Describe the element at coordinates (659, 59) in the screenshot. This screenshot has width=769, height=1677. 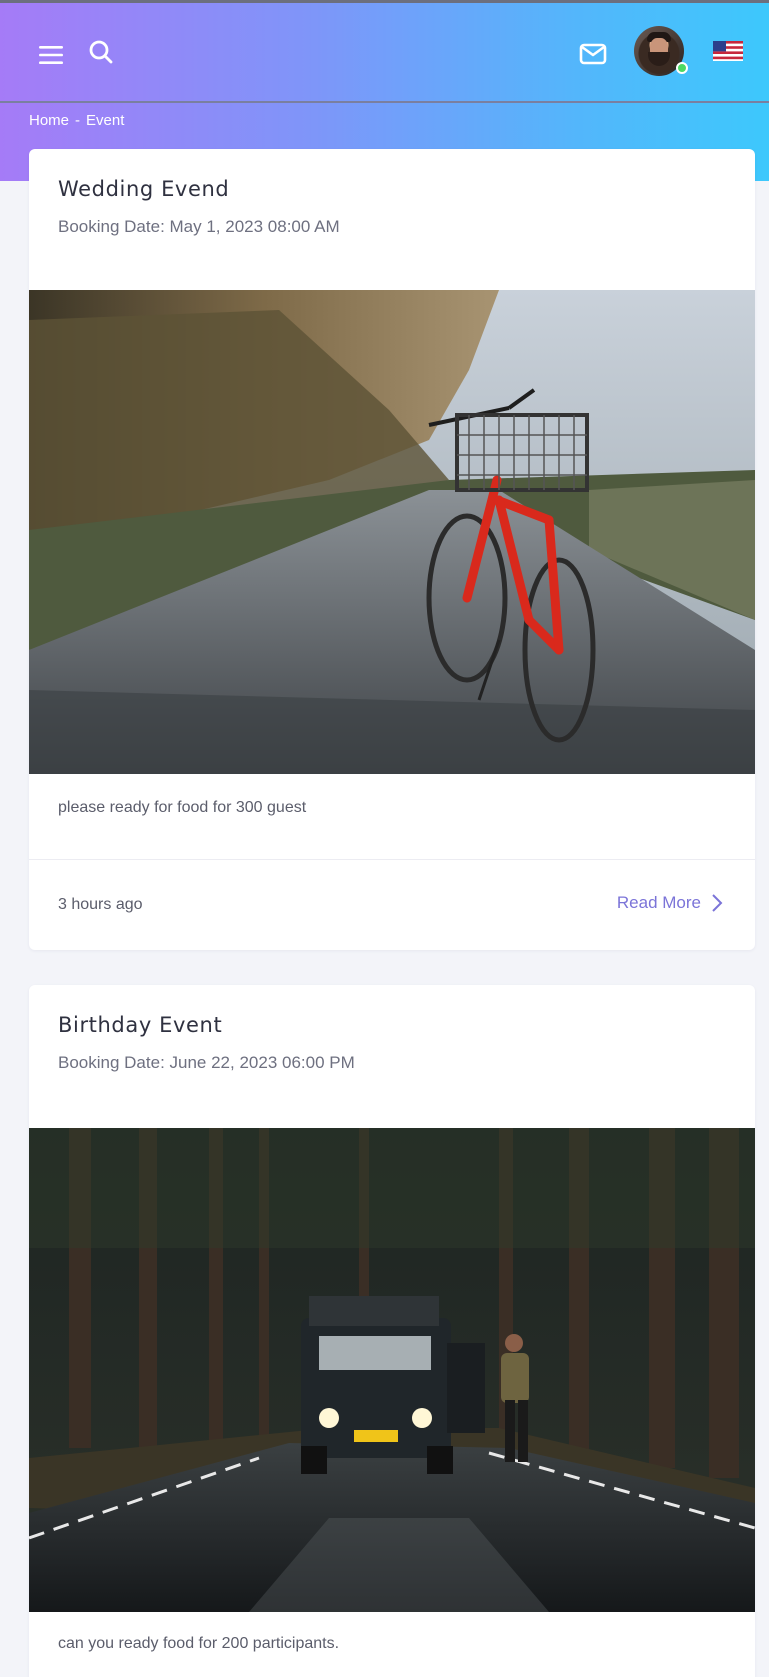
I see `avatar-beard` at that location.